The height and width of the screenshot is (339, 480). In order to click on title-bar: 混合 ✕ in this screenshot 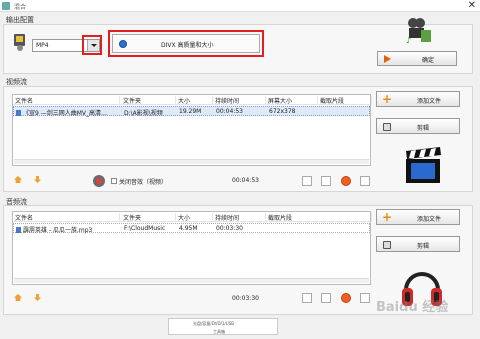, I will do `click(240, 6)`.